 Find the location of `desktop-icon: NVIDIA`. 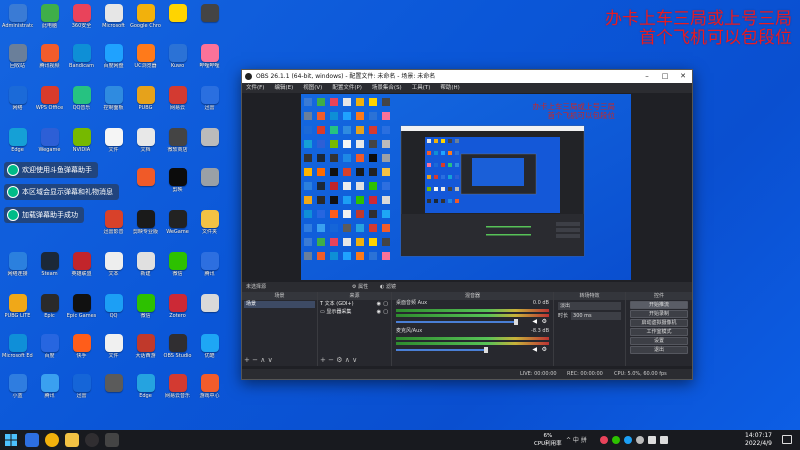

desktop-icon: NVIDIA is located at coordinates (81, 144).